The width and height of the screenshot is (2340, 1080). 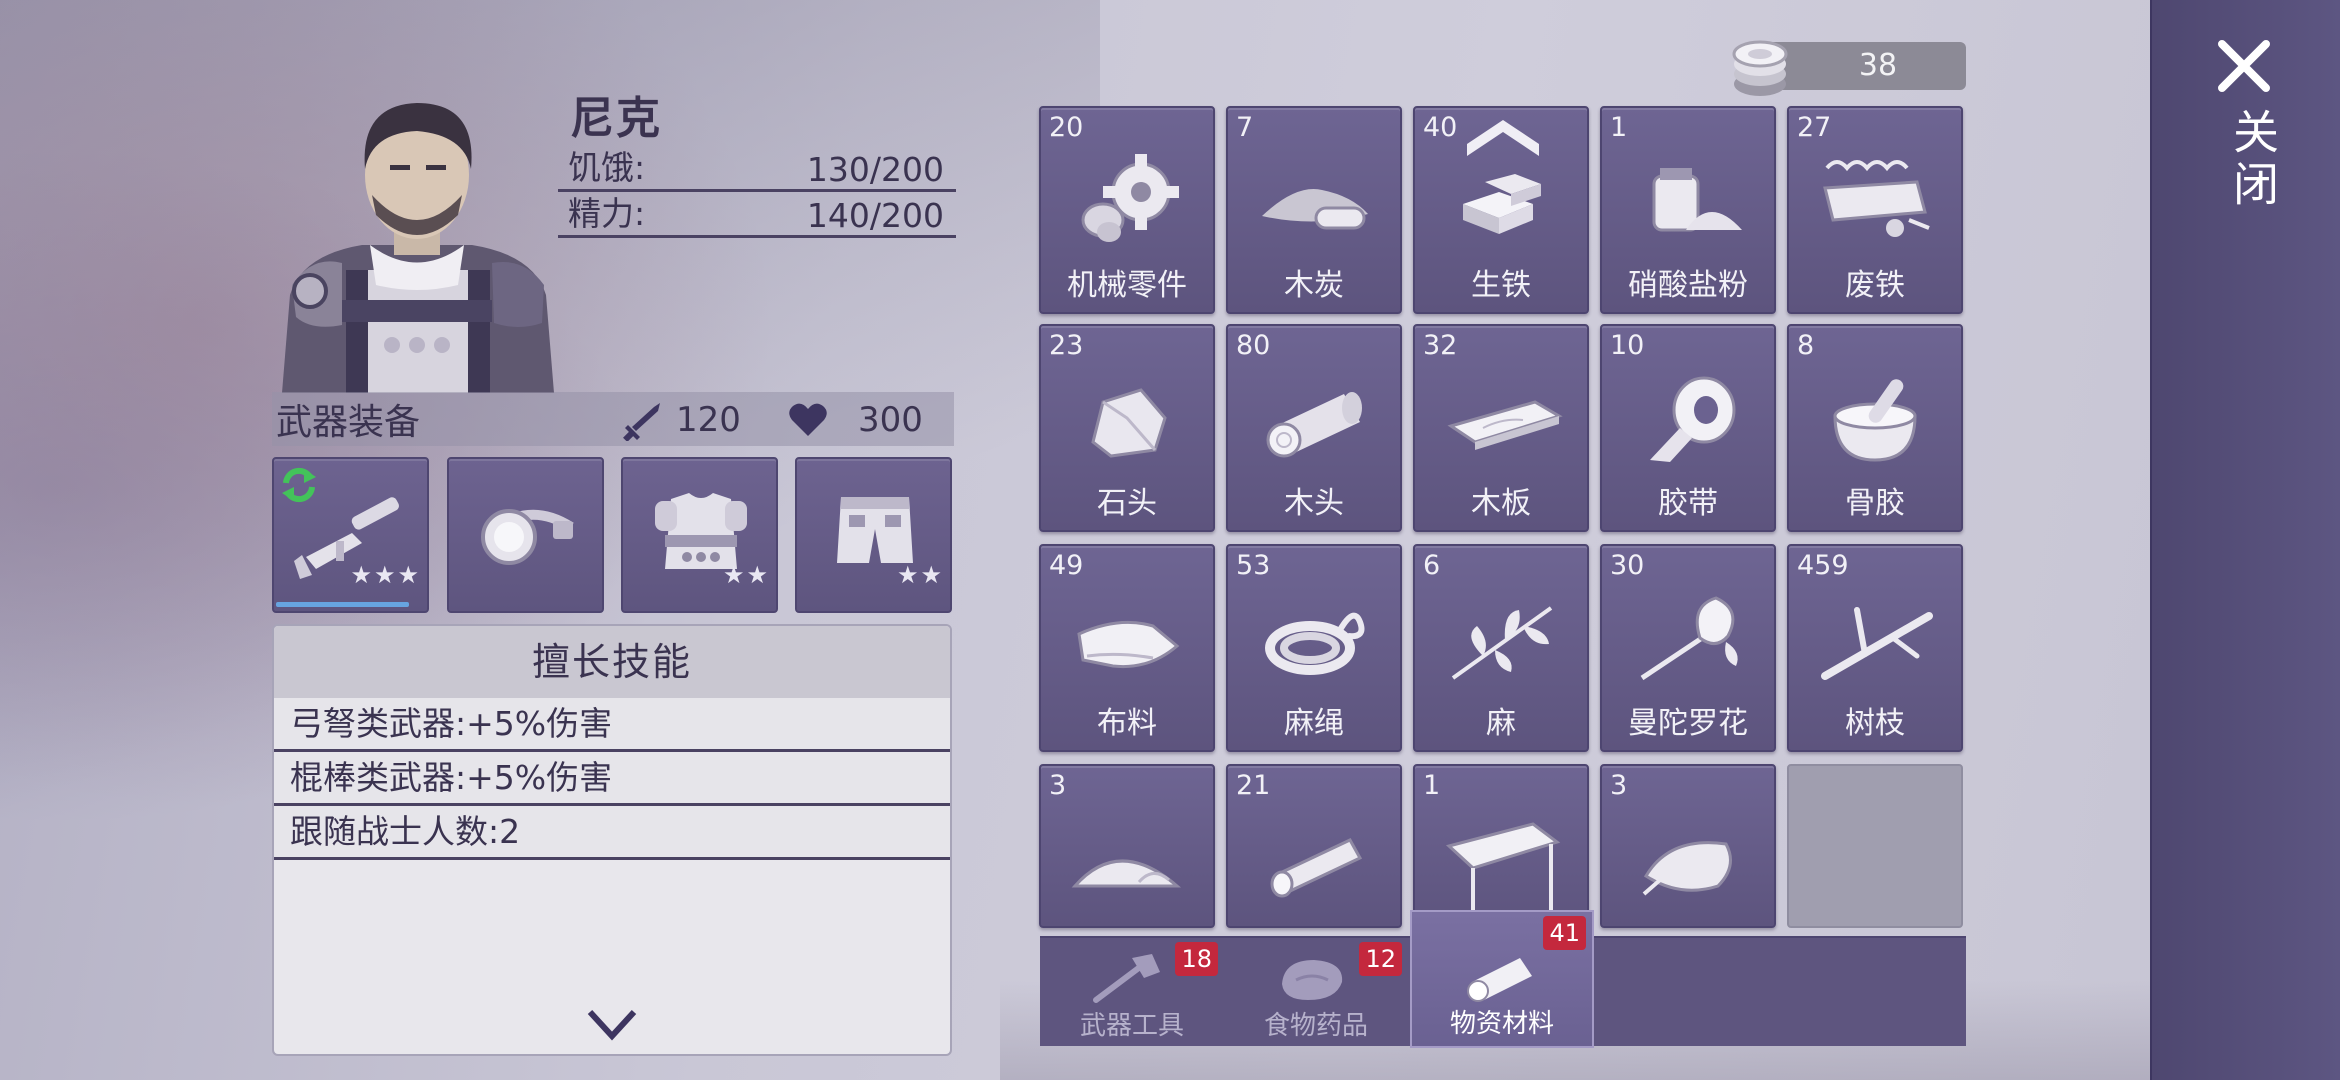 I want to click on item-count: 21, so click(x=1253, y=785).